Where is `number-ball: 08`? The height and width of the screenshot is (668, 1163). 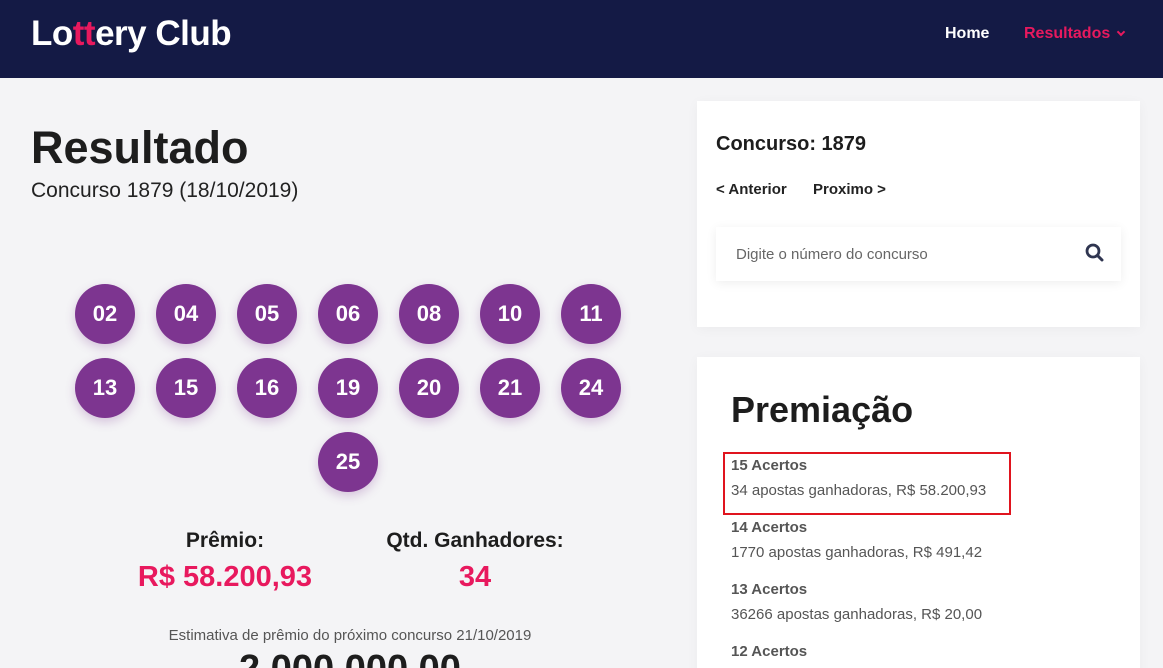
number-ball: 08 is located at coordinates (429, 314).